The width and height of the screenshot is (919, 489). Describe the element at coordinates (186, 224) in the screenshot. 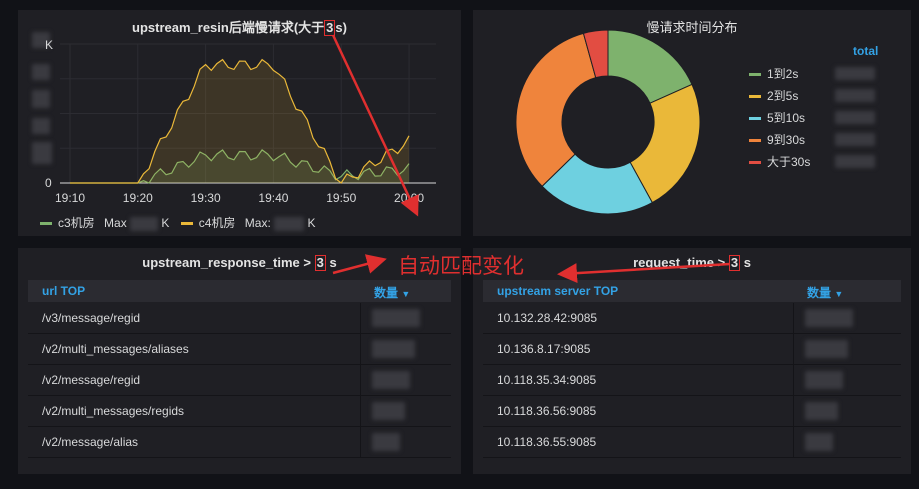

I see `legend-swatch-c4` at that location.